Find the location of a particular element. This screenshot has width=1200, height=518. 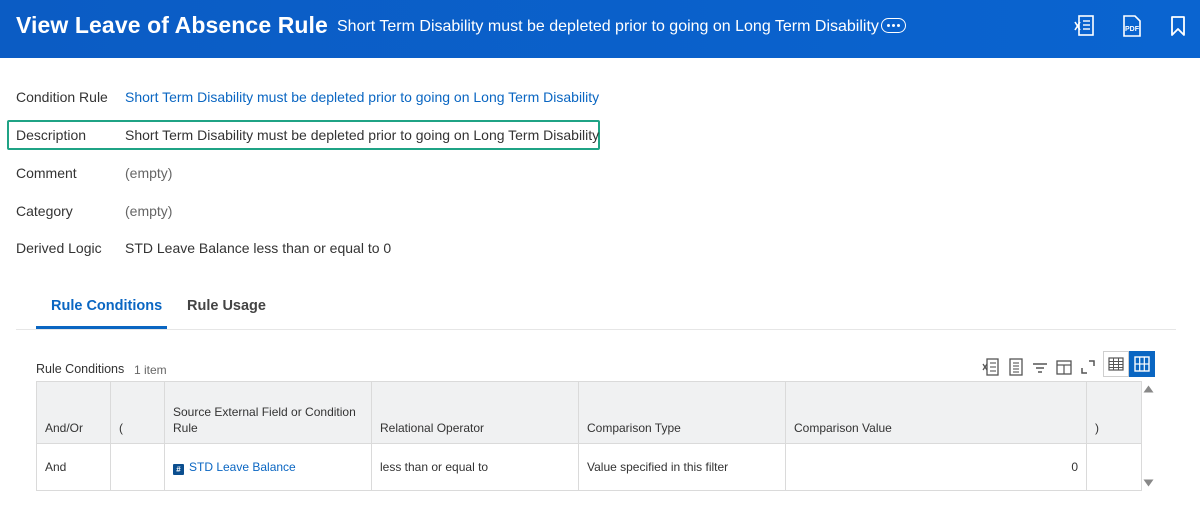

export-excel-icon is located at coordinates (991, 367).